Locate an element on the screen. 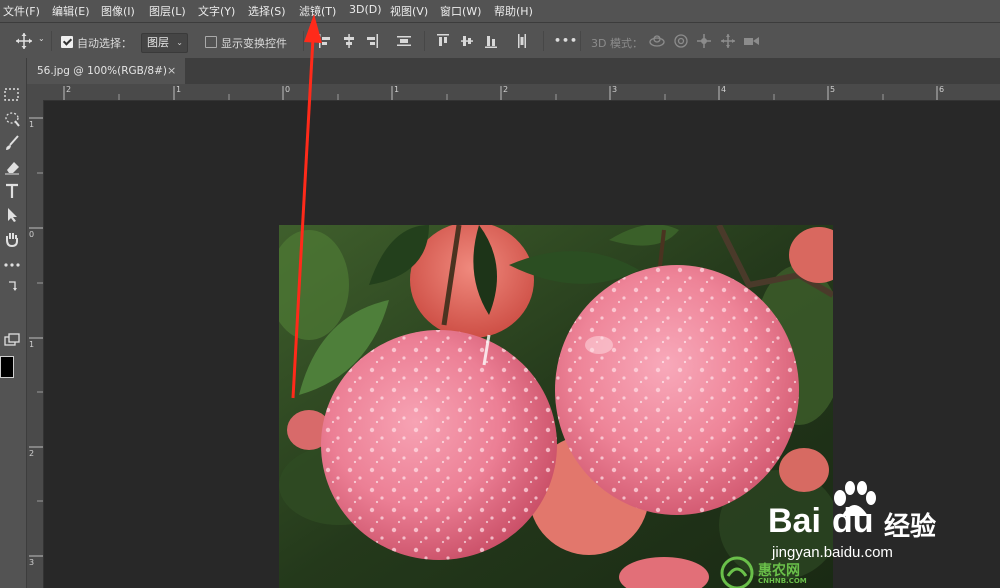  watermark-bai: Bai is located at coordinates (794, 521).